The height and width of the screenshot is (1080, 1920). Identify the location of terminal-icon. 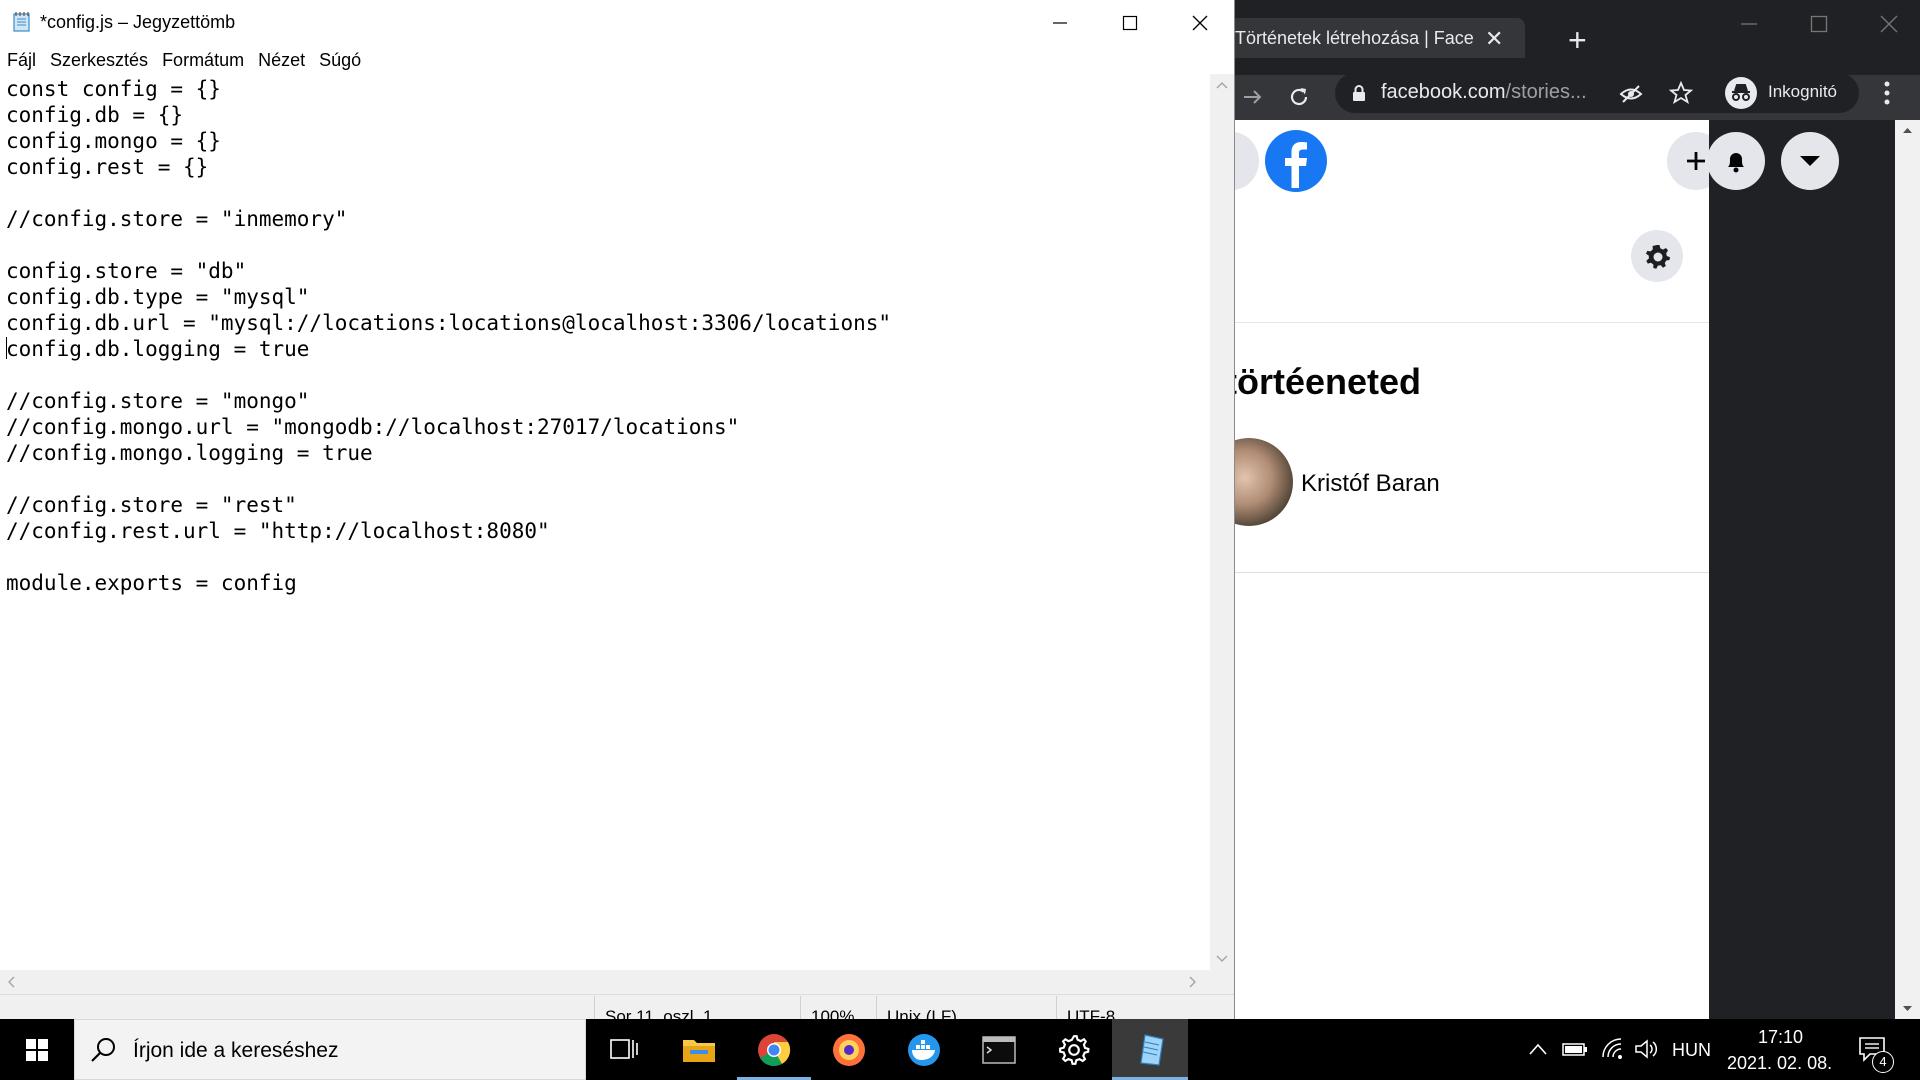
(999, 1049).